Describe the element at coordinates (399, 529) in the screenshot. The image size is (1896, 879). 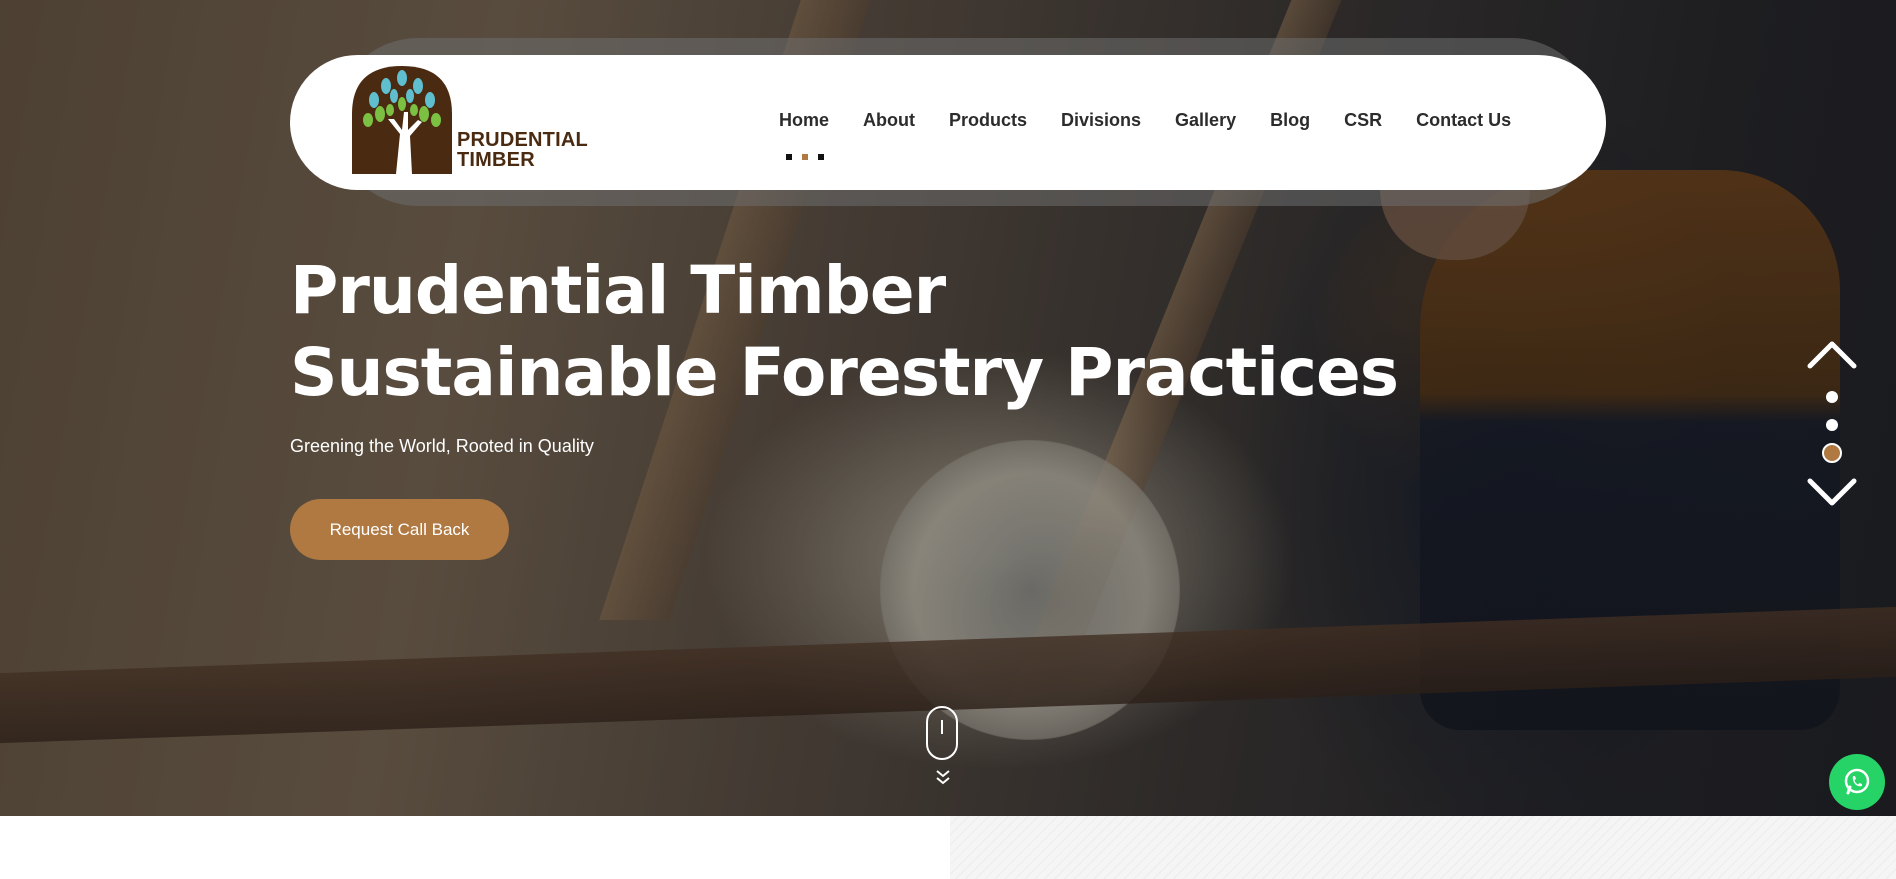
I see `request-call-back-button: Request Call Back` at that location.